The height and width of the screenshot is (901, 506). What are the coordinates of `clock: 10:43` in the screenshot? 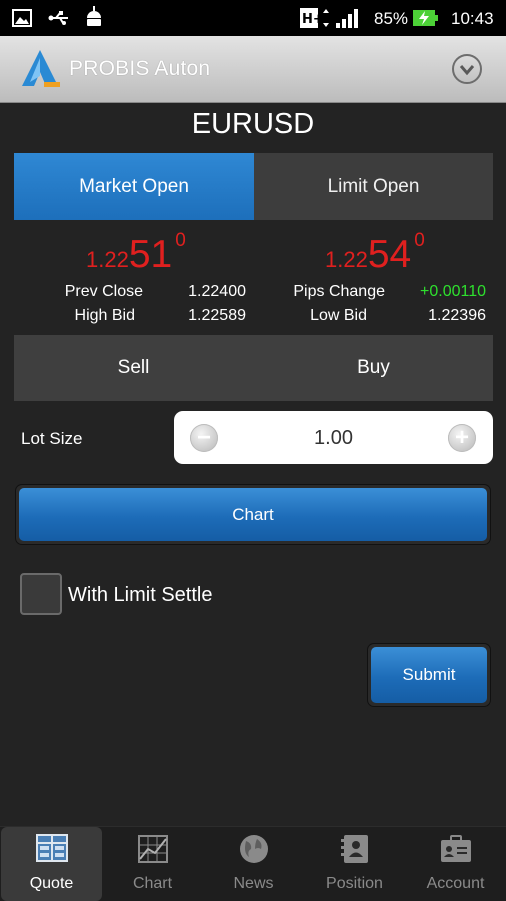 It's located at (472, 18).